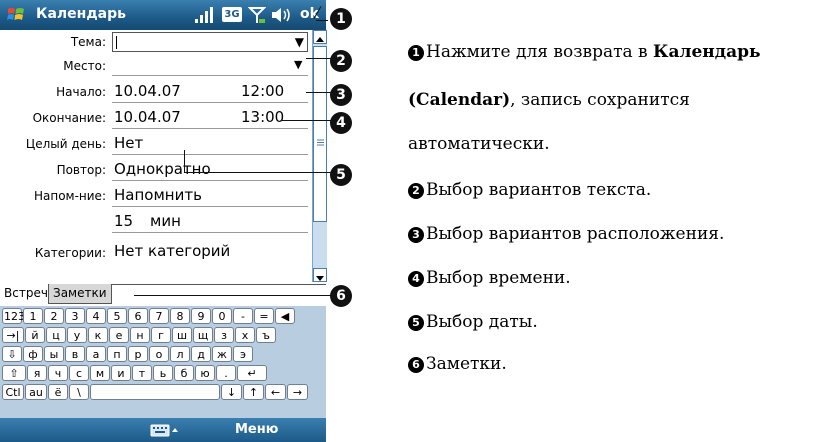  Describe the element at coordinates (79, 373) in the screenshot. I see `key: с` at that location.